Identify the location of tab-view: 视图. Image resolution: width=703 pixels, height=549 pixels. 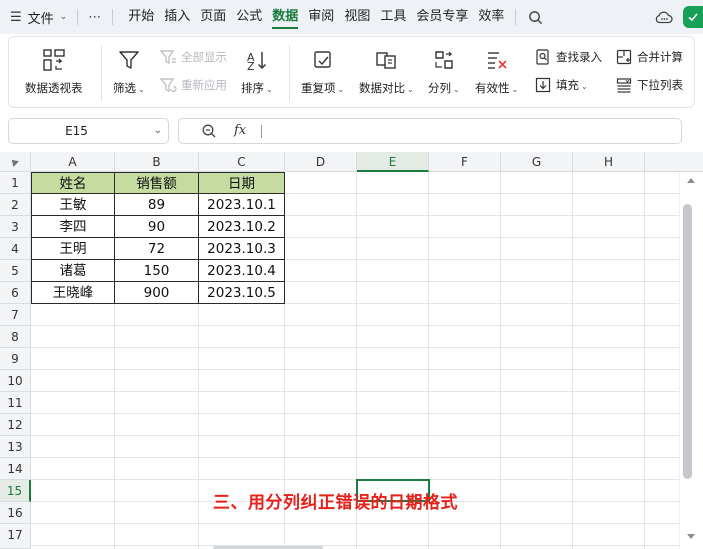
(357, 17).